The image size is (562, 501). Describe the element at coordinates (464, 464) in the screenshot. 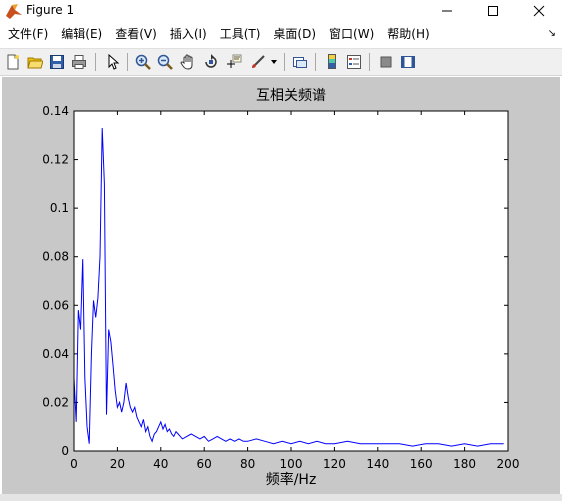

I see `x-tick-label: 180` at that location.